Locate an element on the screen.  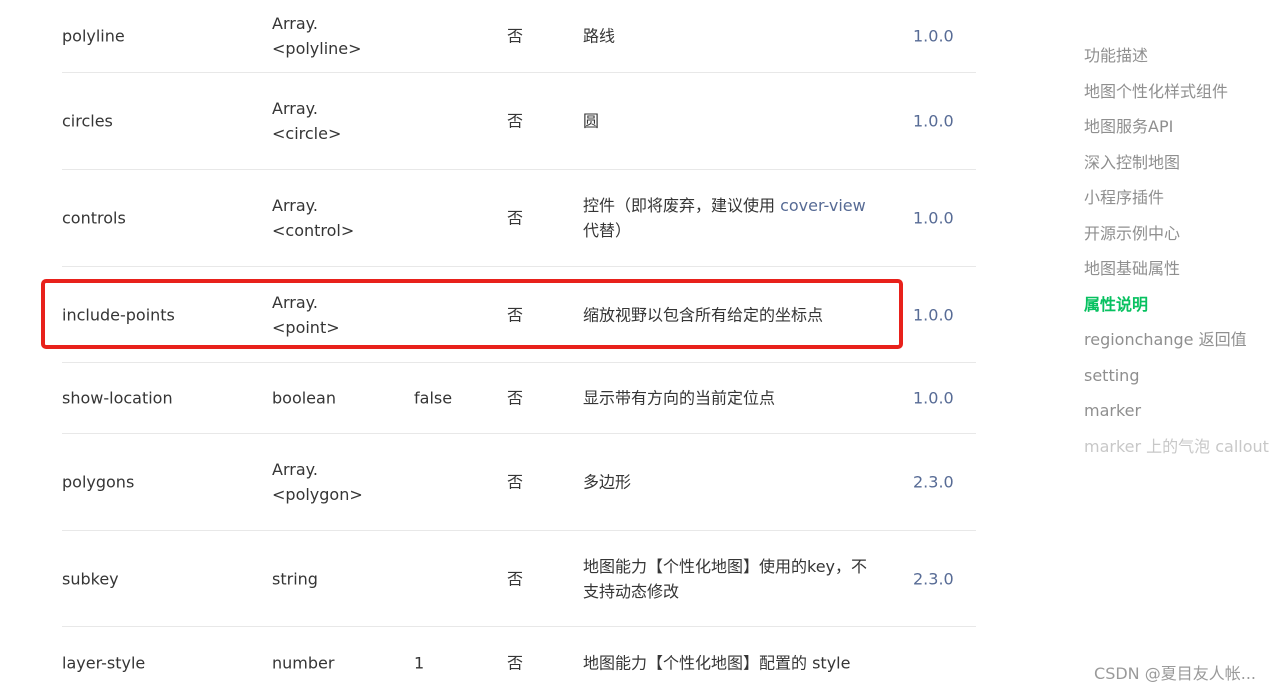
table-row: polygons Array. <polygon> 否 多边形 2.3.0 is located at coordinates (519, 482).